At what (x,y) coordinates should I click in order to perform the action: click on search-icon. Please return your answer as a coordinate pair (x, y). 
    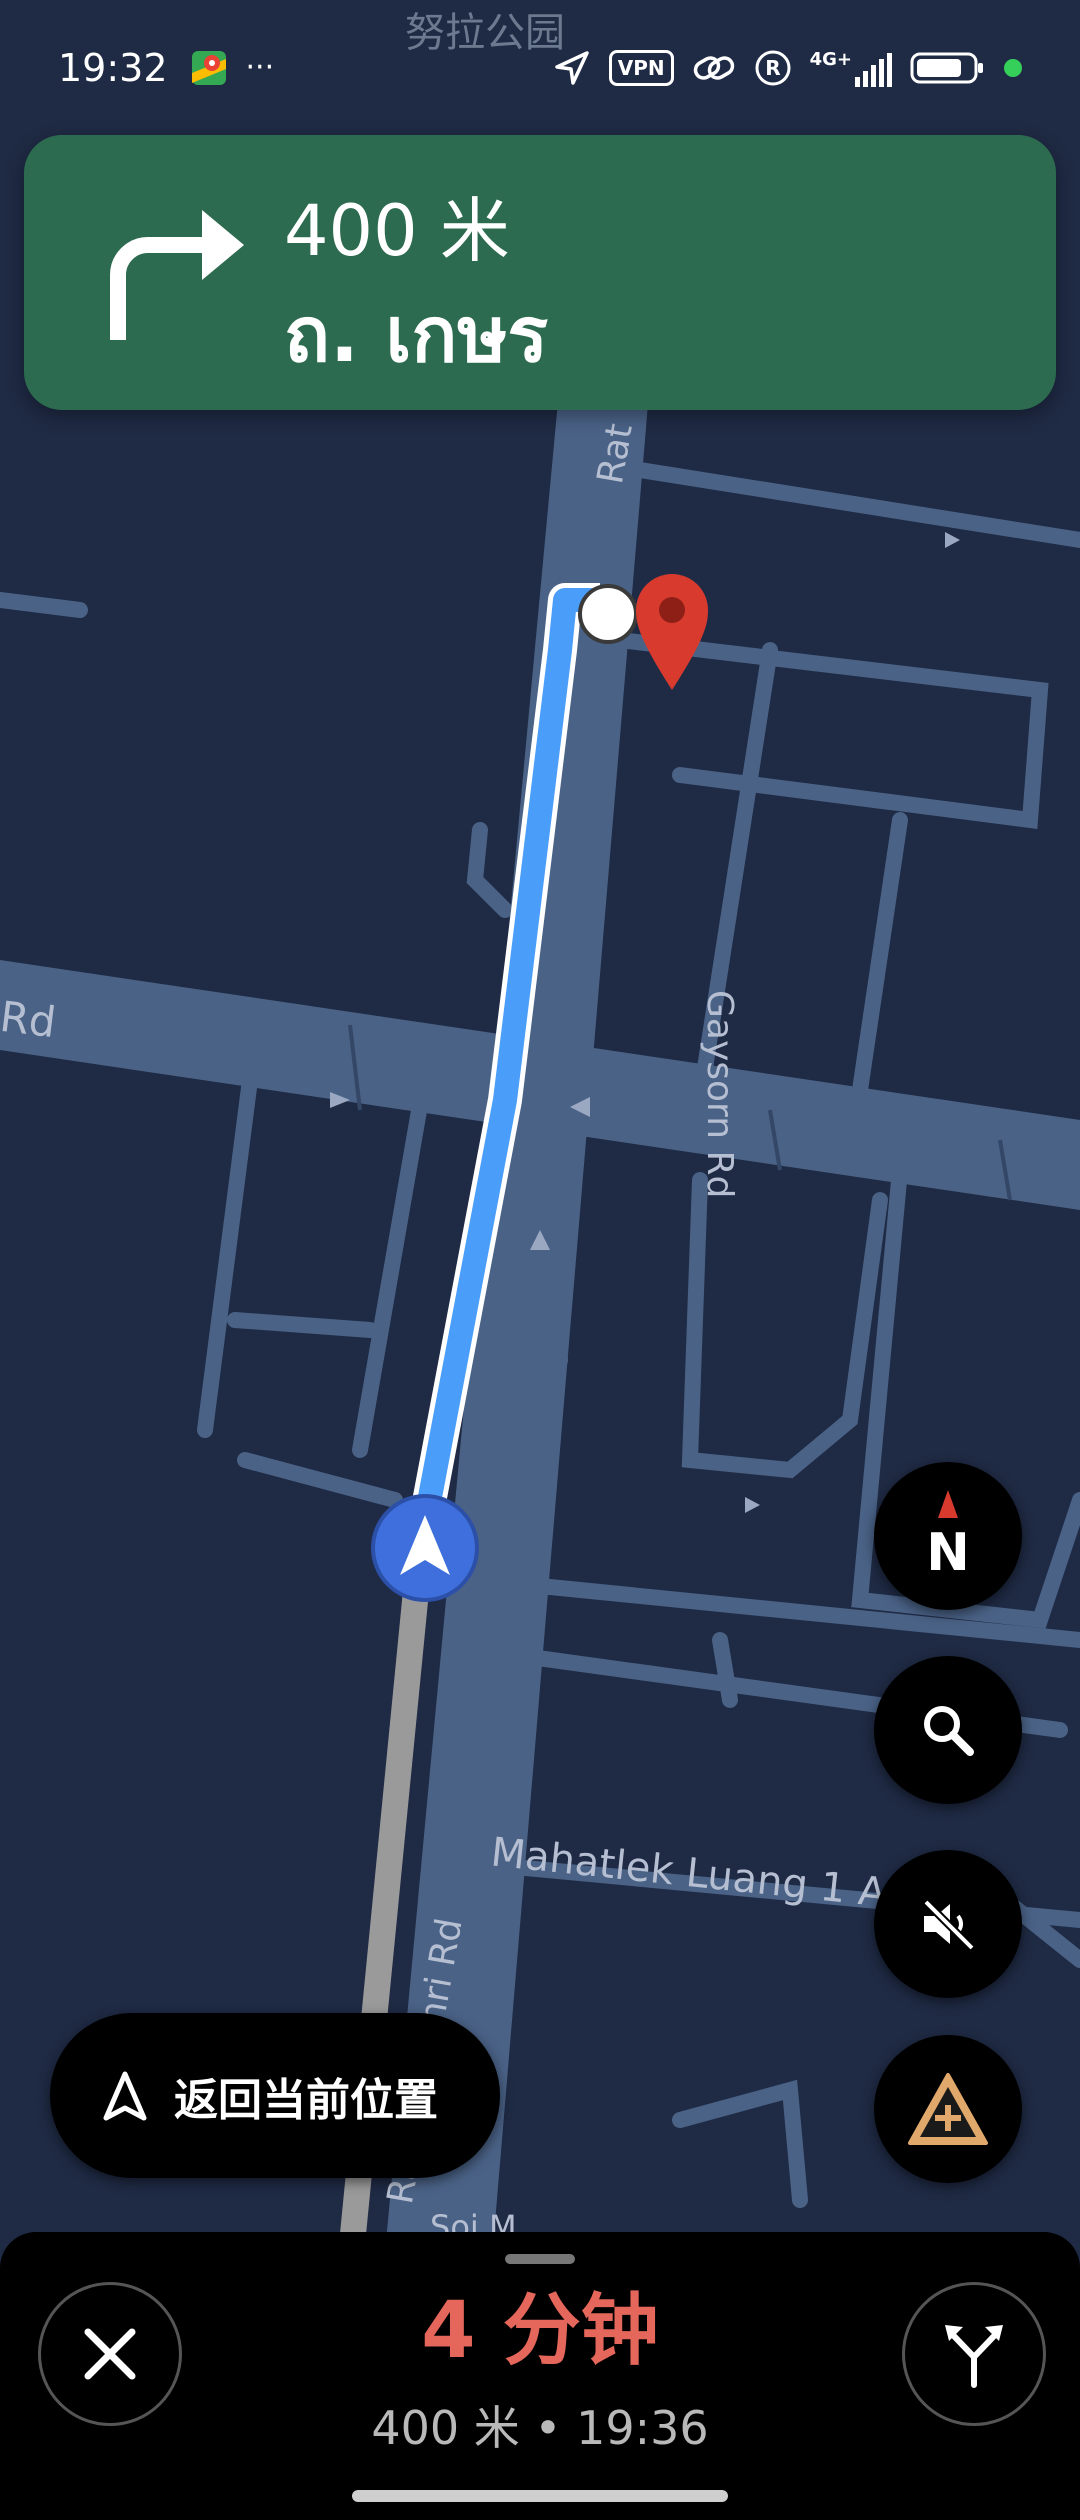
    Looking at the image, I should click on (949, 1731).